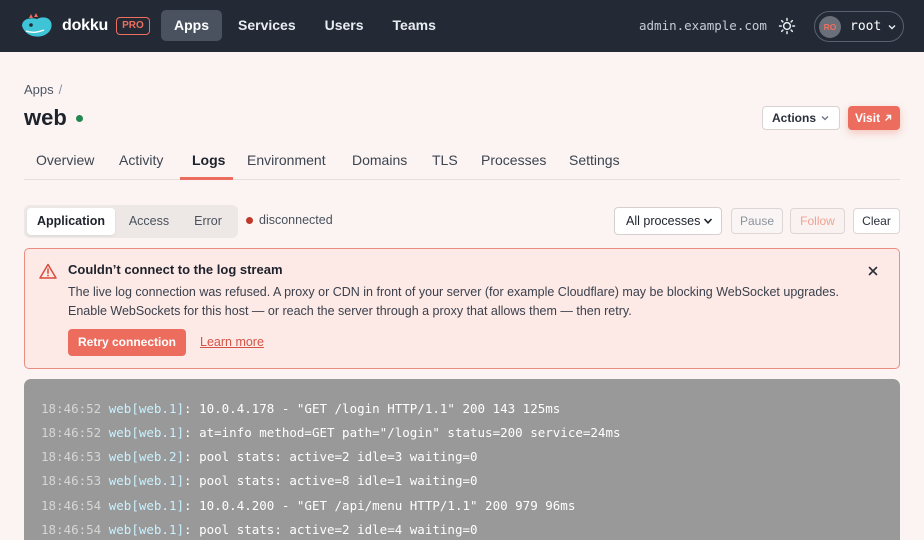  Describe the element at coordinates (267, 25) in the screenshot. I see `nav-services: Services` at that location.